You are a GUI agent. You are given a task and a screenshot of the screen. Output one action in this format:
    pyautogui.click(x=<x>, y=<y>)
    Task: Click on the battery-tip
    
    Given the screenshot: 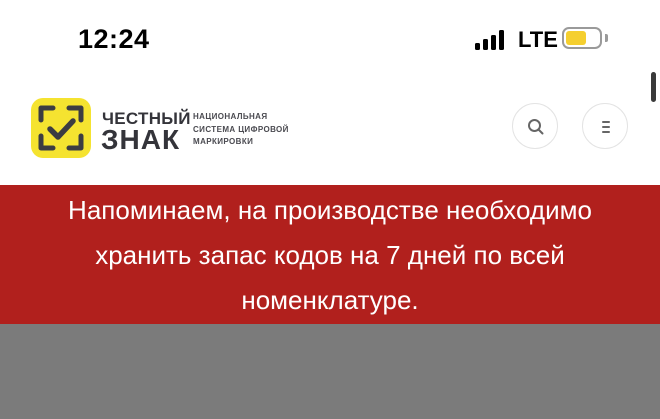 What is the action you would take?
    pyautogui.click(x=606, y=38)
    